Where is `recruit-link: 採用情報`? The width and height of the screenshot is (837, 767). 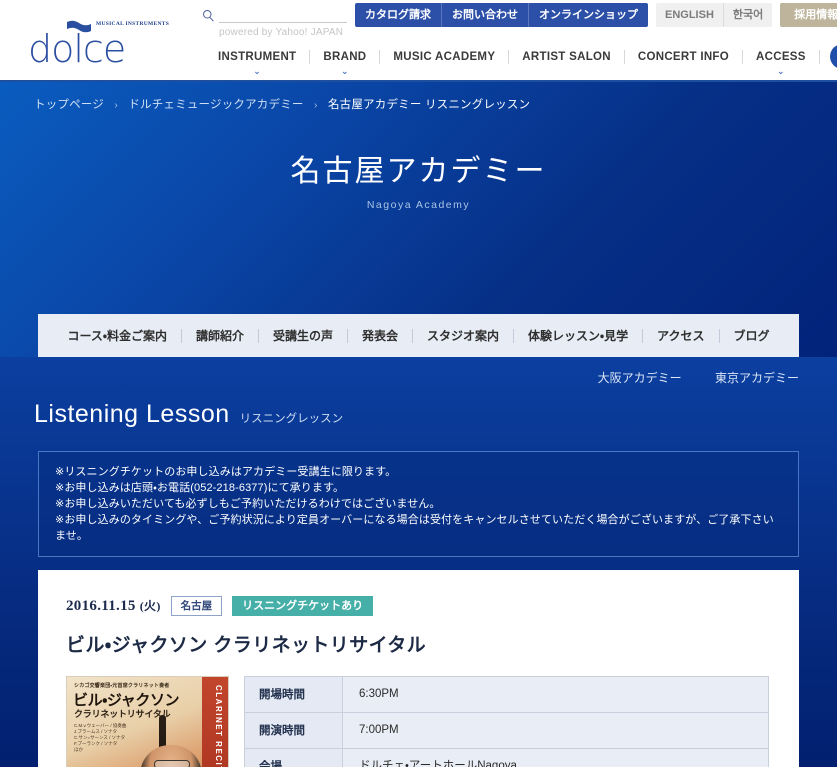 recruit-link: 採用情報 is located at coordinates (808, 15).